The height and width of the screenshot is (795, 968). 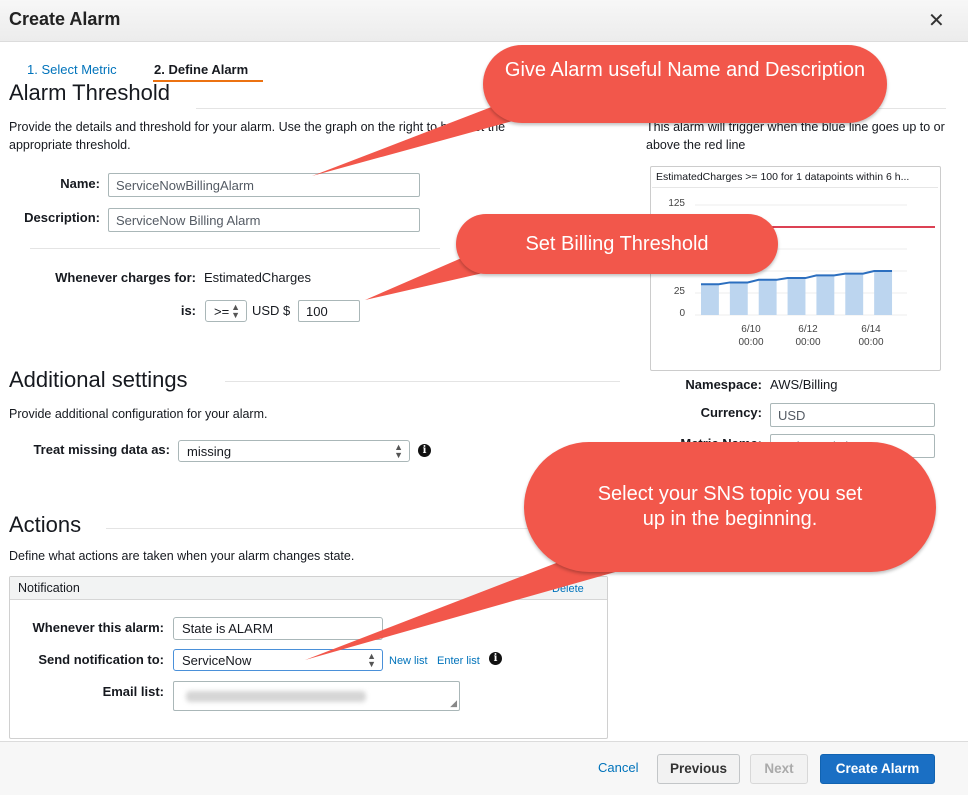 What do you see at coordinates (72, 69) in the screenshot?
I see `step-select-metric: 1. Select Metric` at bounding box center [72, 69].